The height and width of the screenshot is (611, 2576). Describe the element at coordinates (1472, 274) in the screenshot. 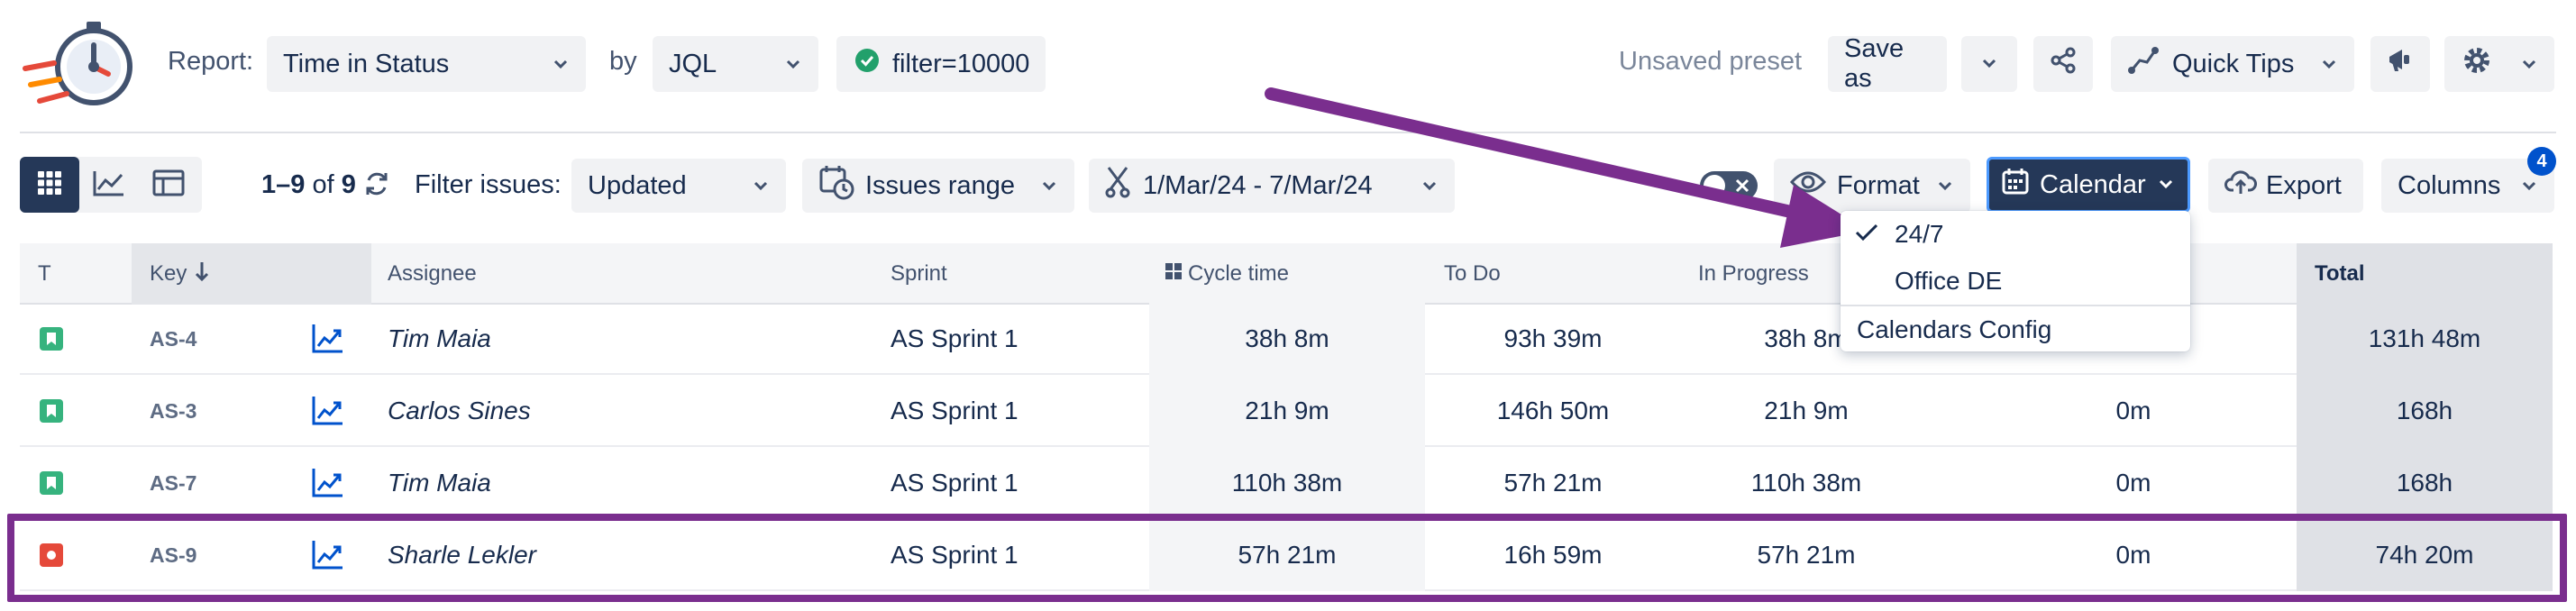

I see `header-todo: To Do` at that location.